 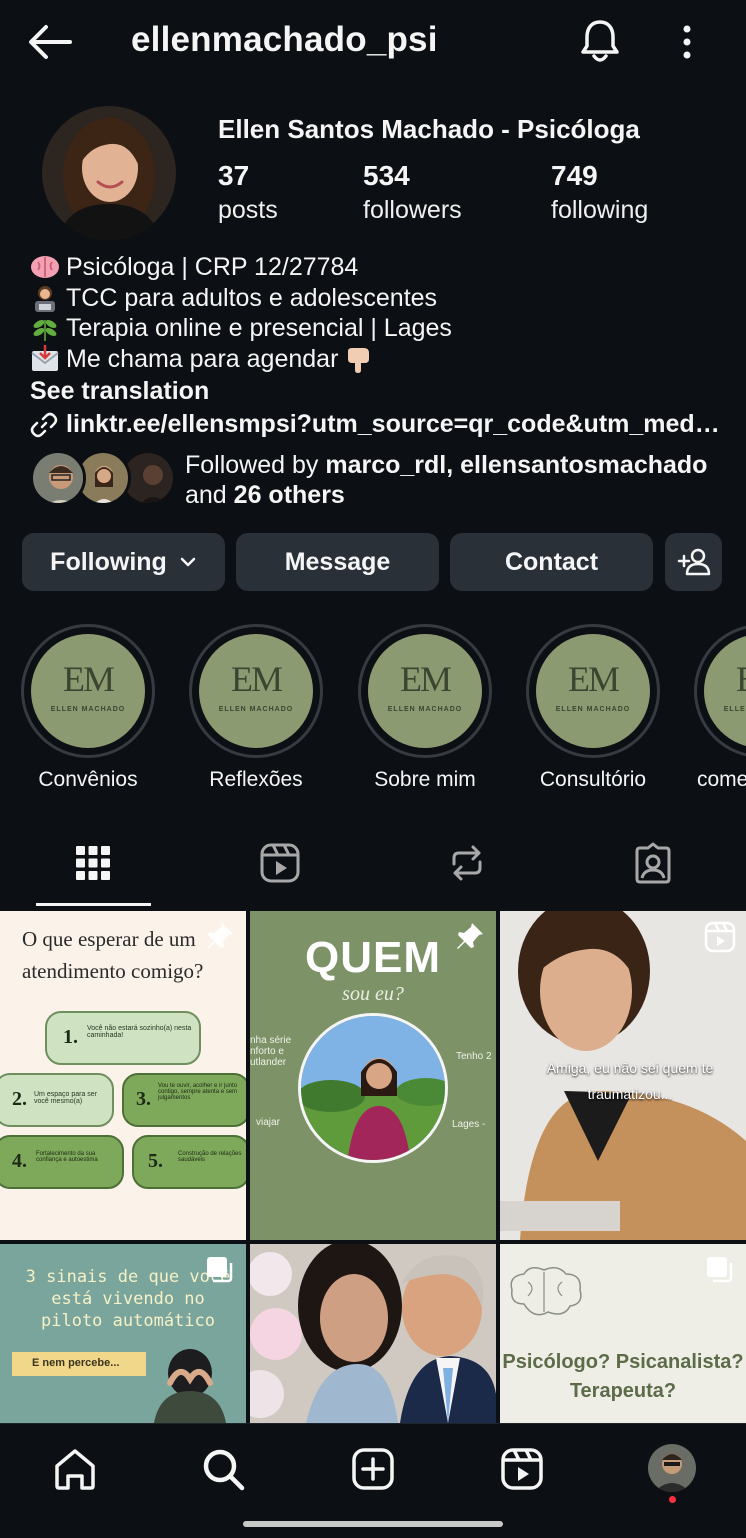 I want to click on tab-reposts, so click(x=467, y=863).